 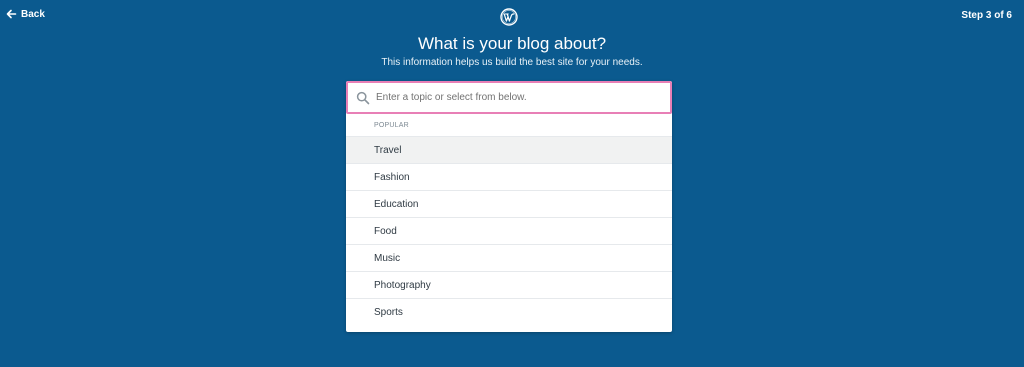 What do you see at coordinates (11, 14) in the screenshot?
I see `arrow-left-icon` at bounding box center [11, 14].